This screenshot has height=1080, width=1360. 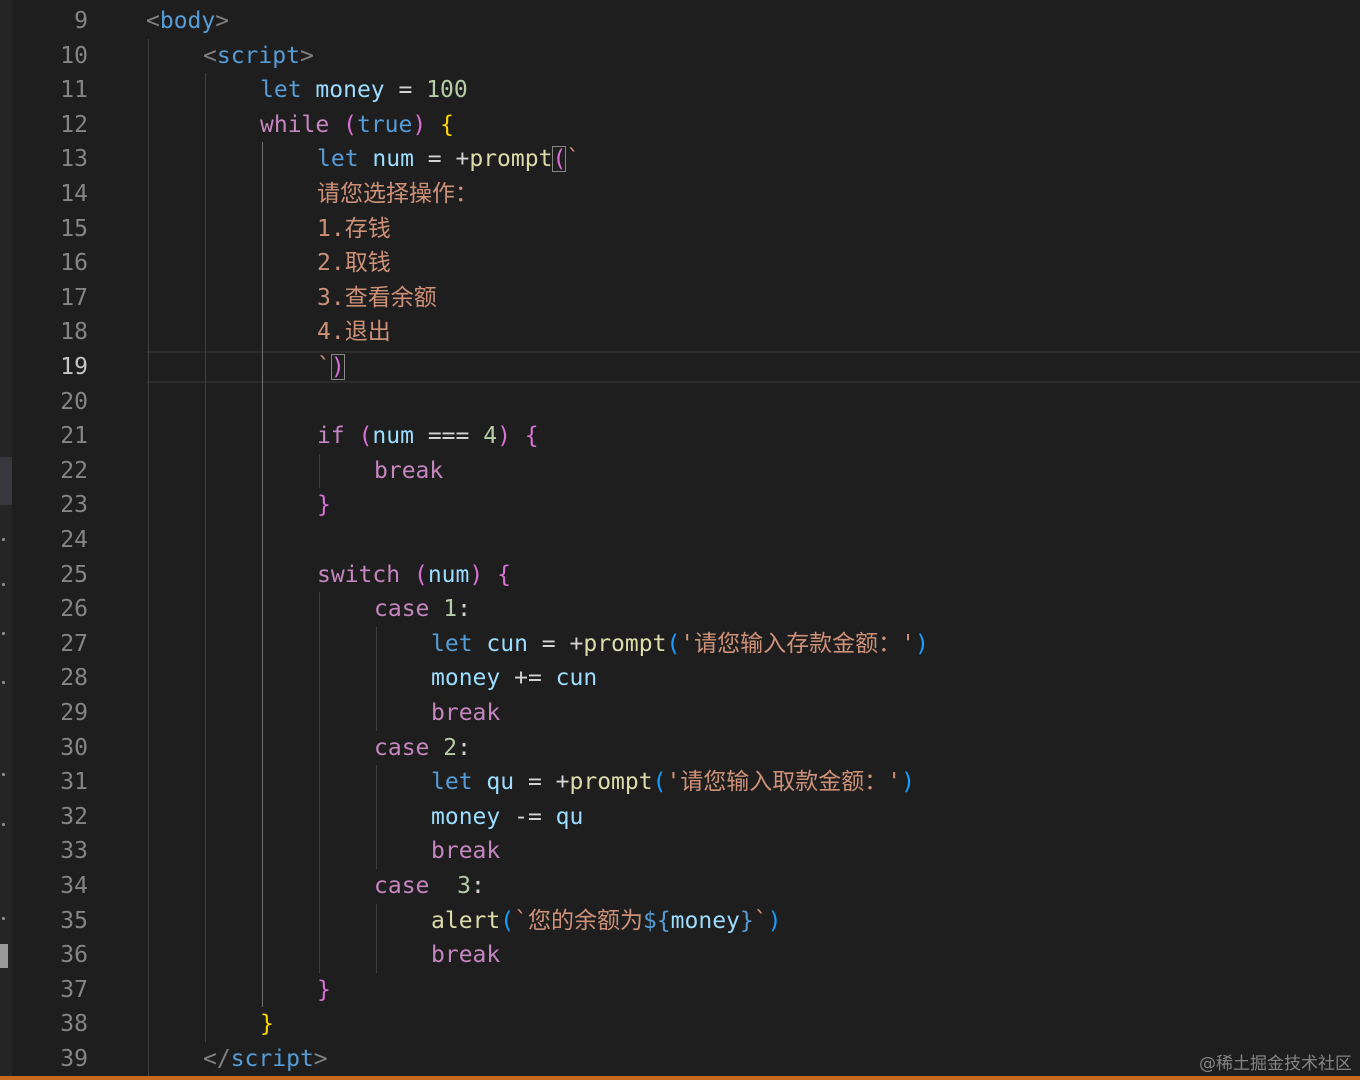 I want to click on line-number: 13, so click(x=50, y=159).